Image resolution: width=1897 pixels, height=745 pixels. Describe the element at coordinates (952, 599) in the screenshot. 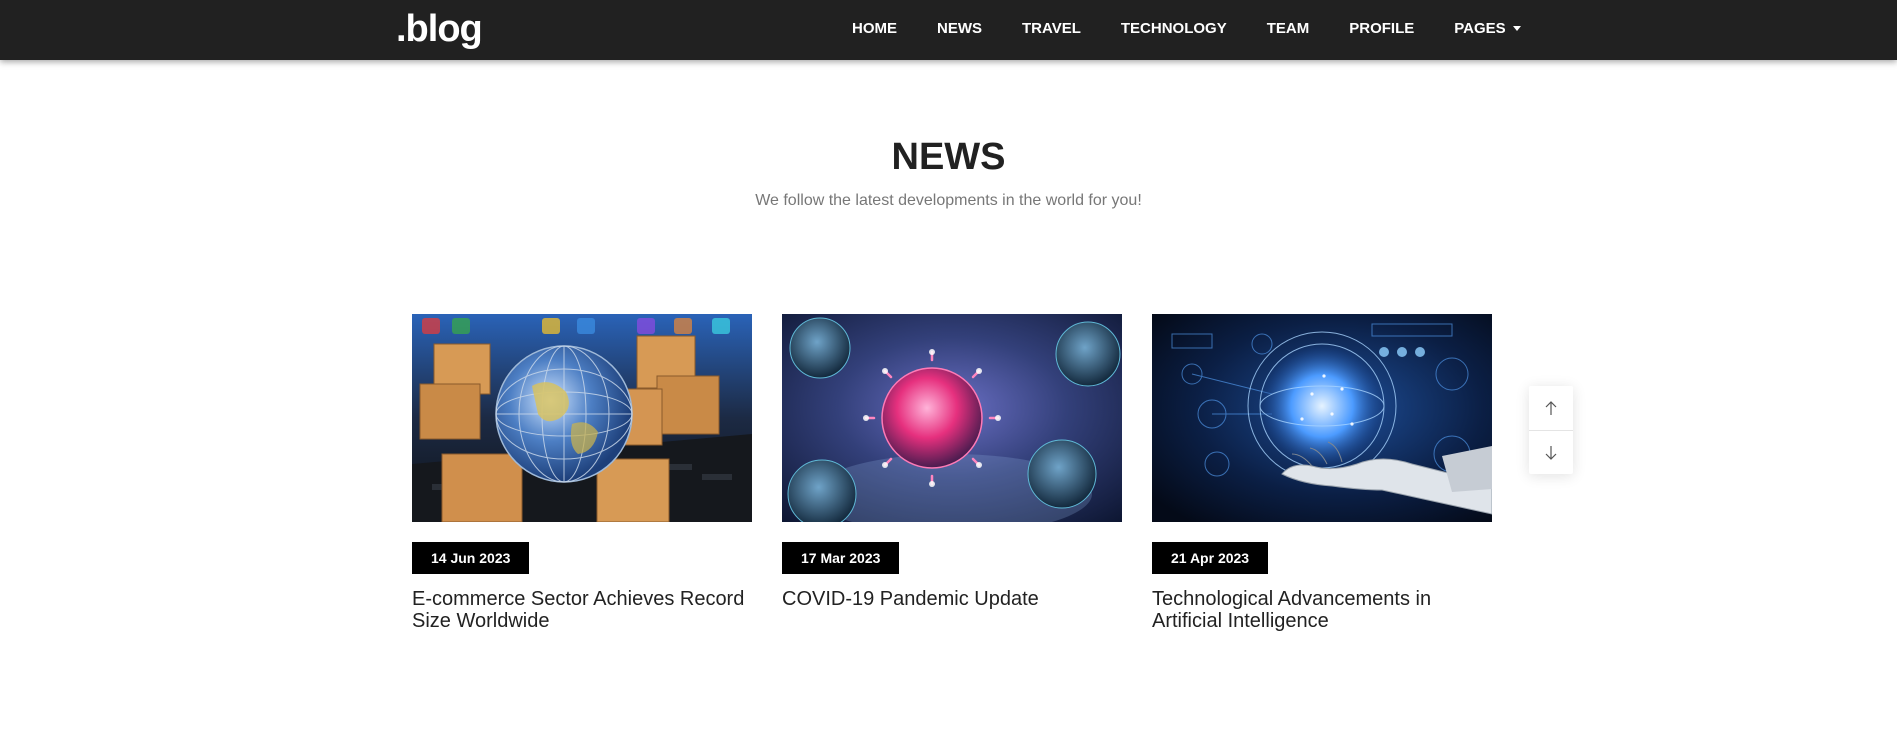

I see `article-title: COVID-19 Pandemic Update` at that location.